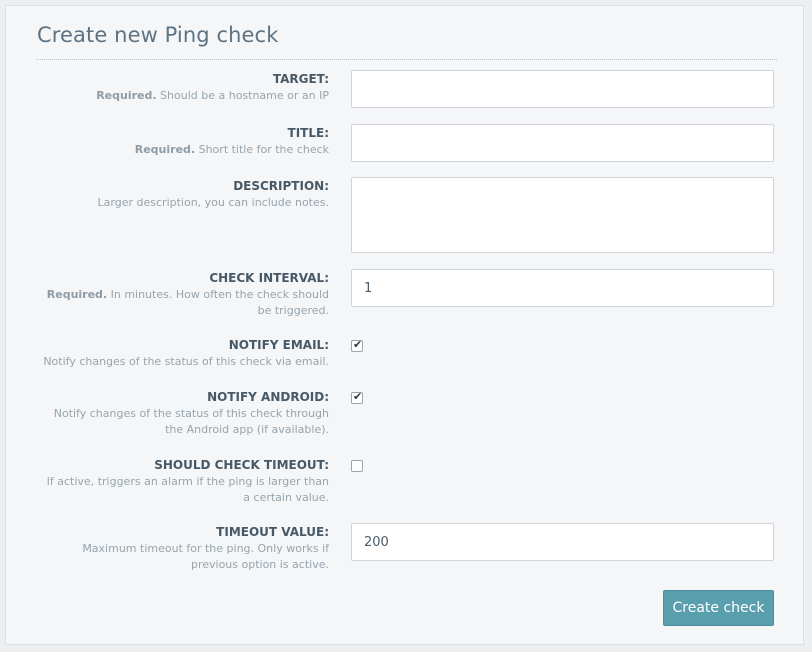 This screenshot has width=812, height=652. Describe the element at coordinates (242, 95) in the screenshot. I see `target-help-text: Should be a hostname or an IP` at that location.